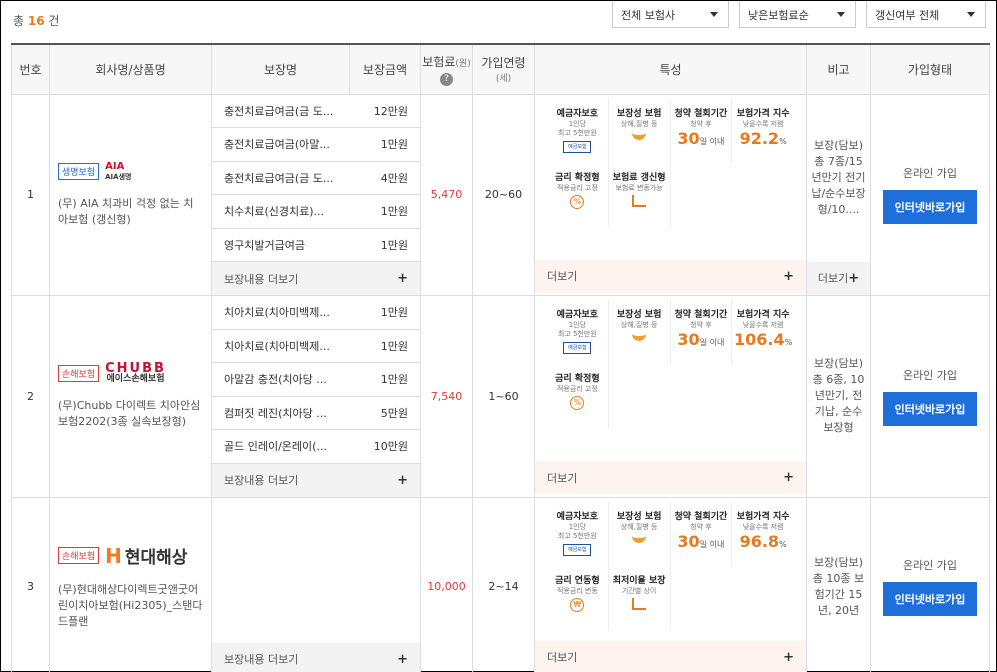  What do you see at coordinates (130, 414) in the screenshot?
I see `product-name: (무)Chubb 다이렉트 치아안심보험2202(3종 실속보장형)` at bounding box center [130, 414].